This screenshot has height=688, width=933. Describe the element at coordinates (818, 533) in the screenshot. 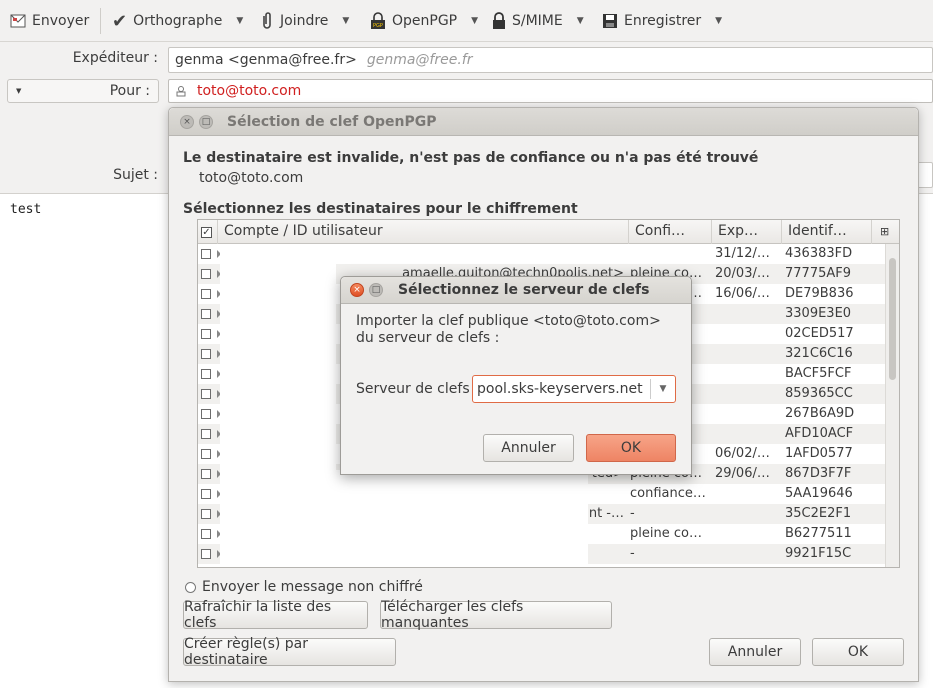

I see `row-key-id: B6277511` at that location.